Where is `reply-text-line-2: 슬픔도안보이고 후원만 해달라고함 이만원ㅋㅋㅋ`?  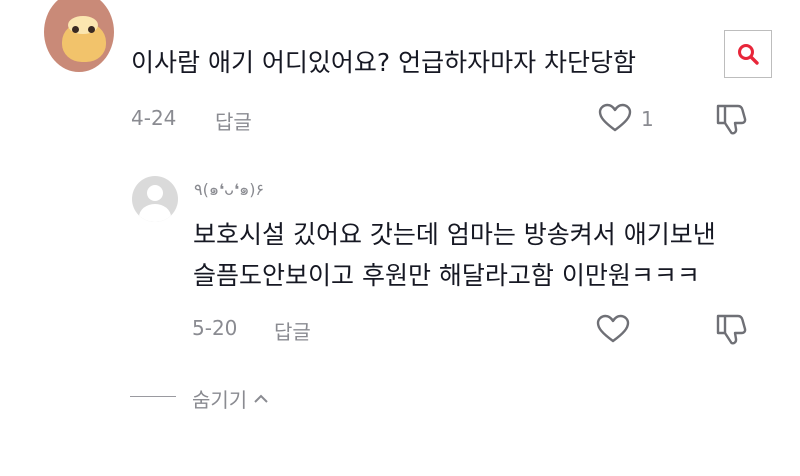
reply-text-line-2: 슬픔도안보이고 후원만 해달라고함 이만원ㅋㅋㅋ is located at coordinates (446, 275).